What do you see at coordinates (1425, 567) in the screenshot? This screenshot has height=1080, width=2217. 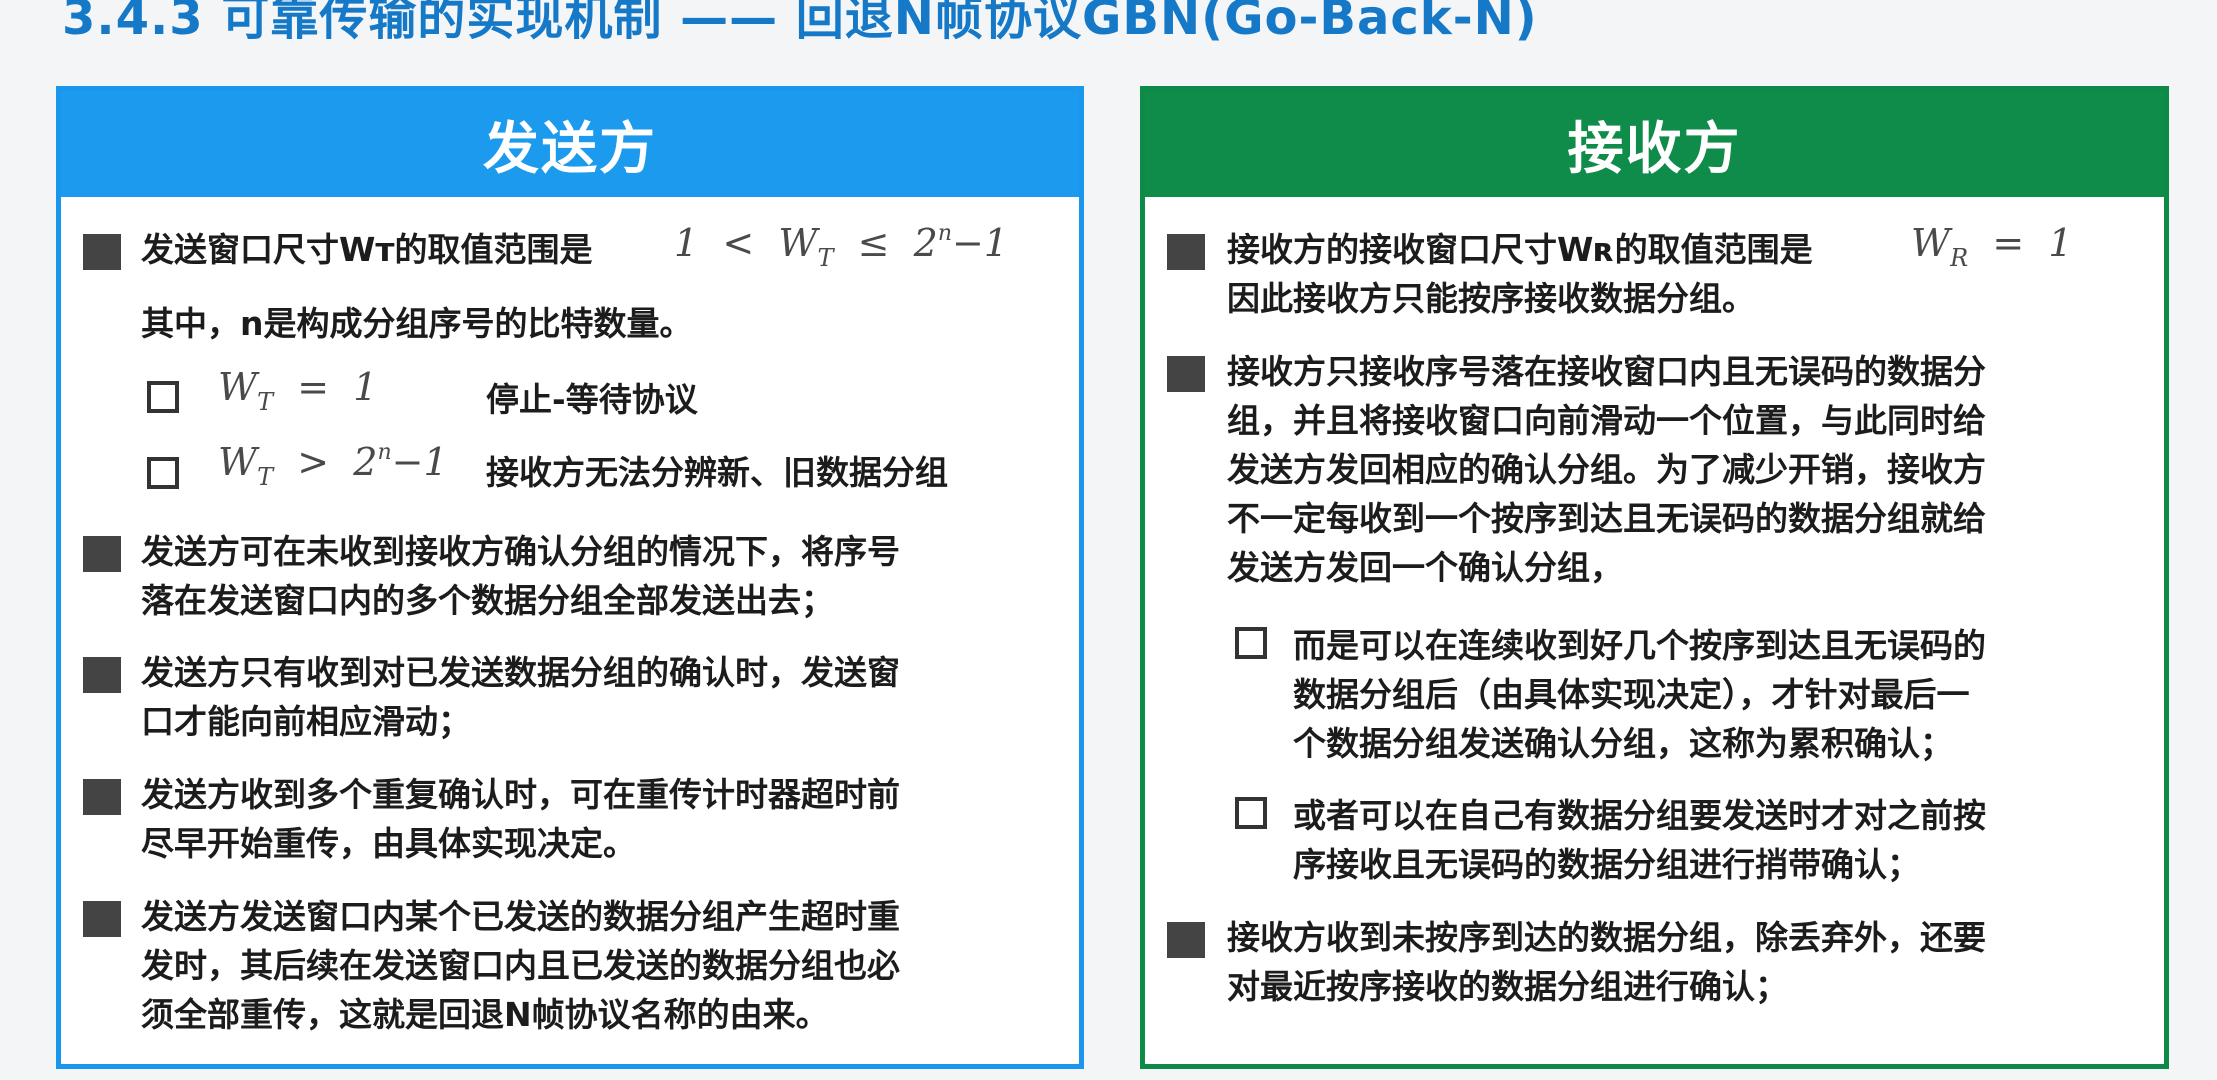 I see `receiver-item-line: 发送方发回一个确认分组，` at bounding box center [1425, 567].